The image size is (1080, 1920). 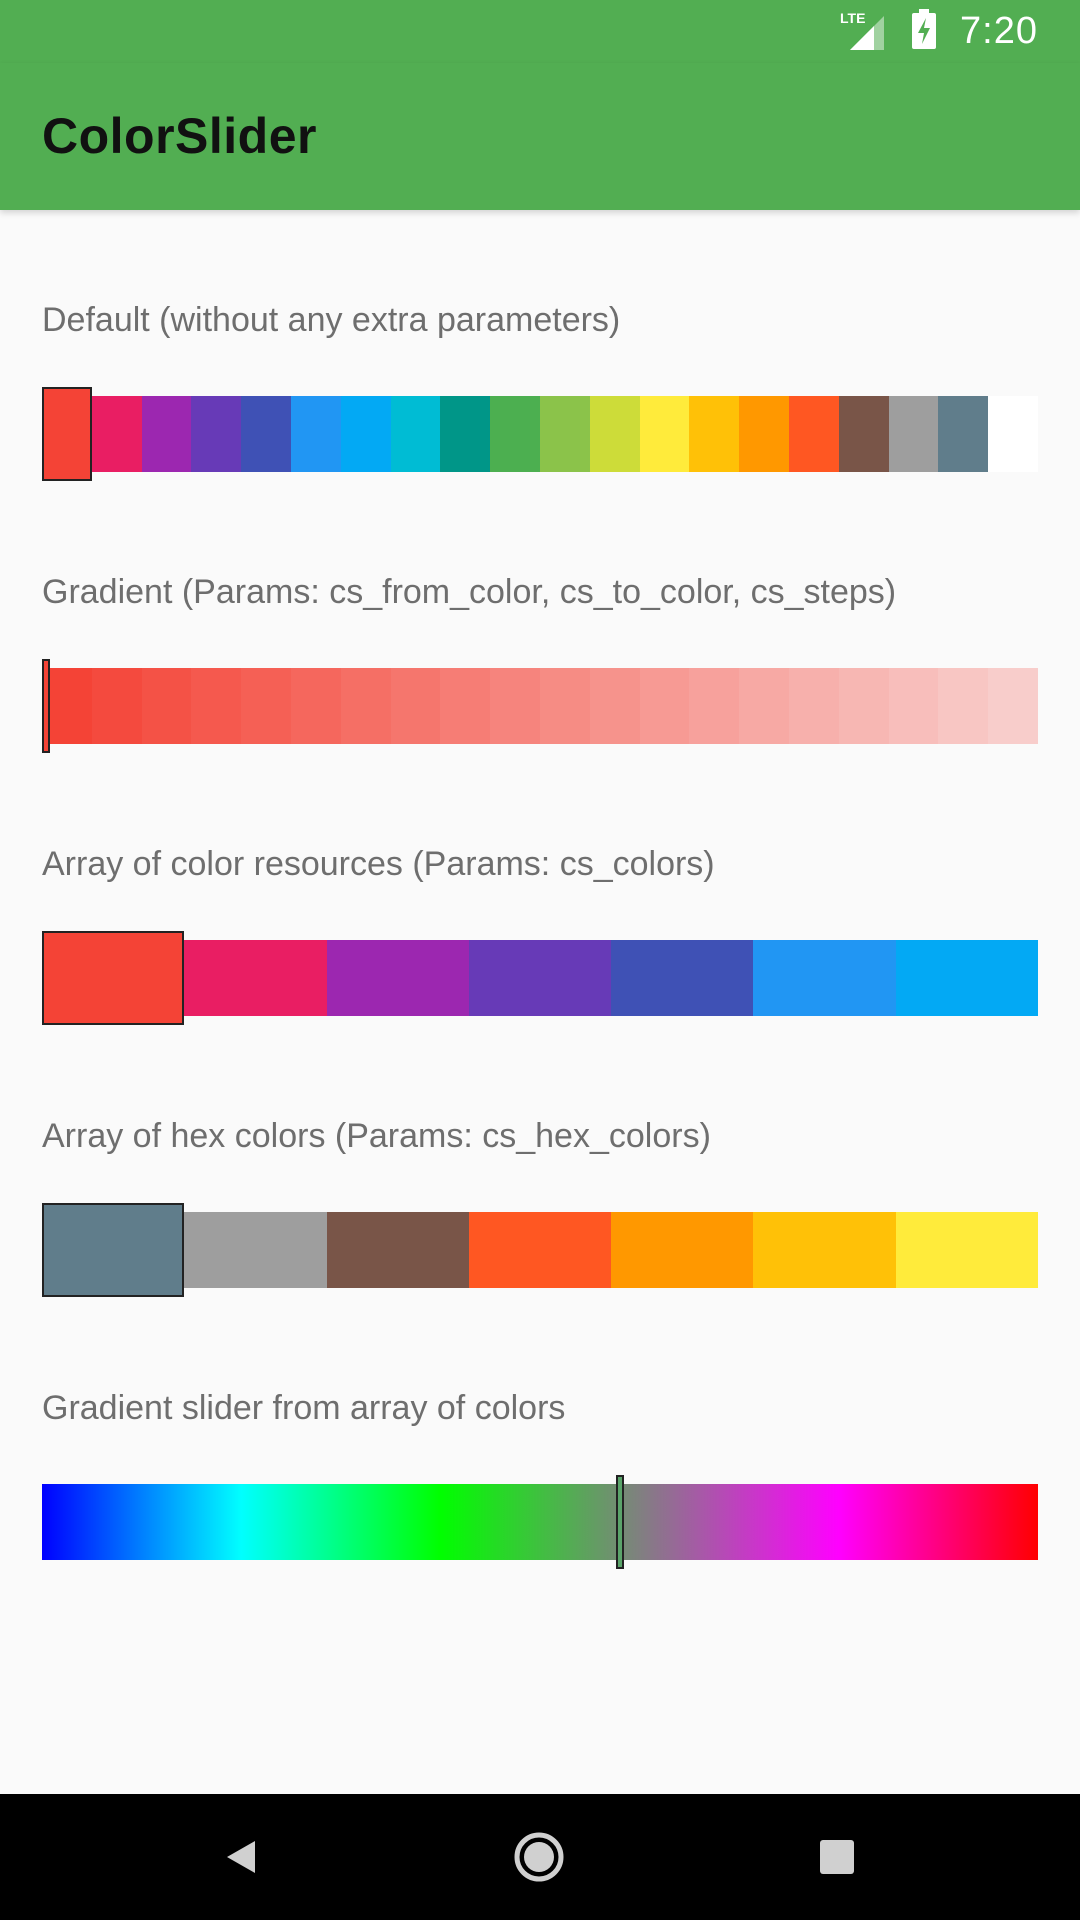 What do you see at coordinates (999, 31) in the screenshot?
I see `status-time: 7:20` at bounding box center [999, 31].